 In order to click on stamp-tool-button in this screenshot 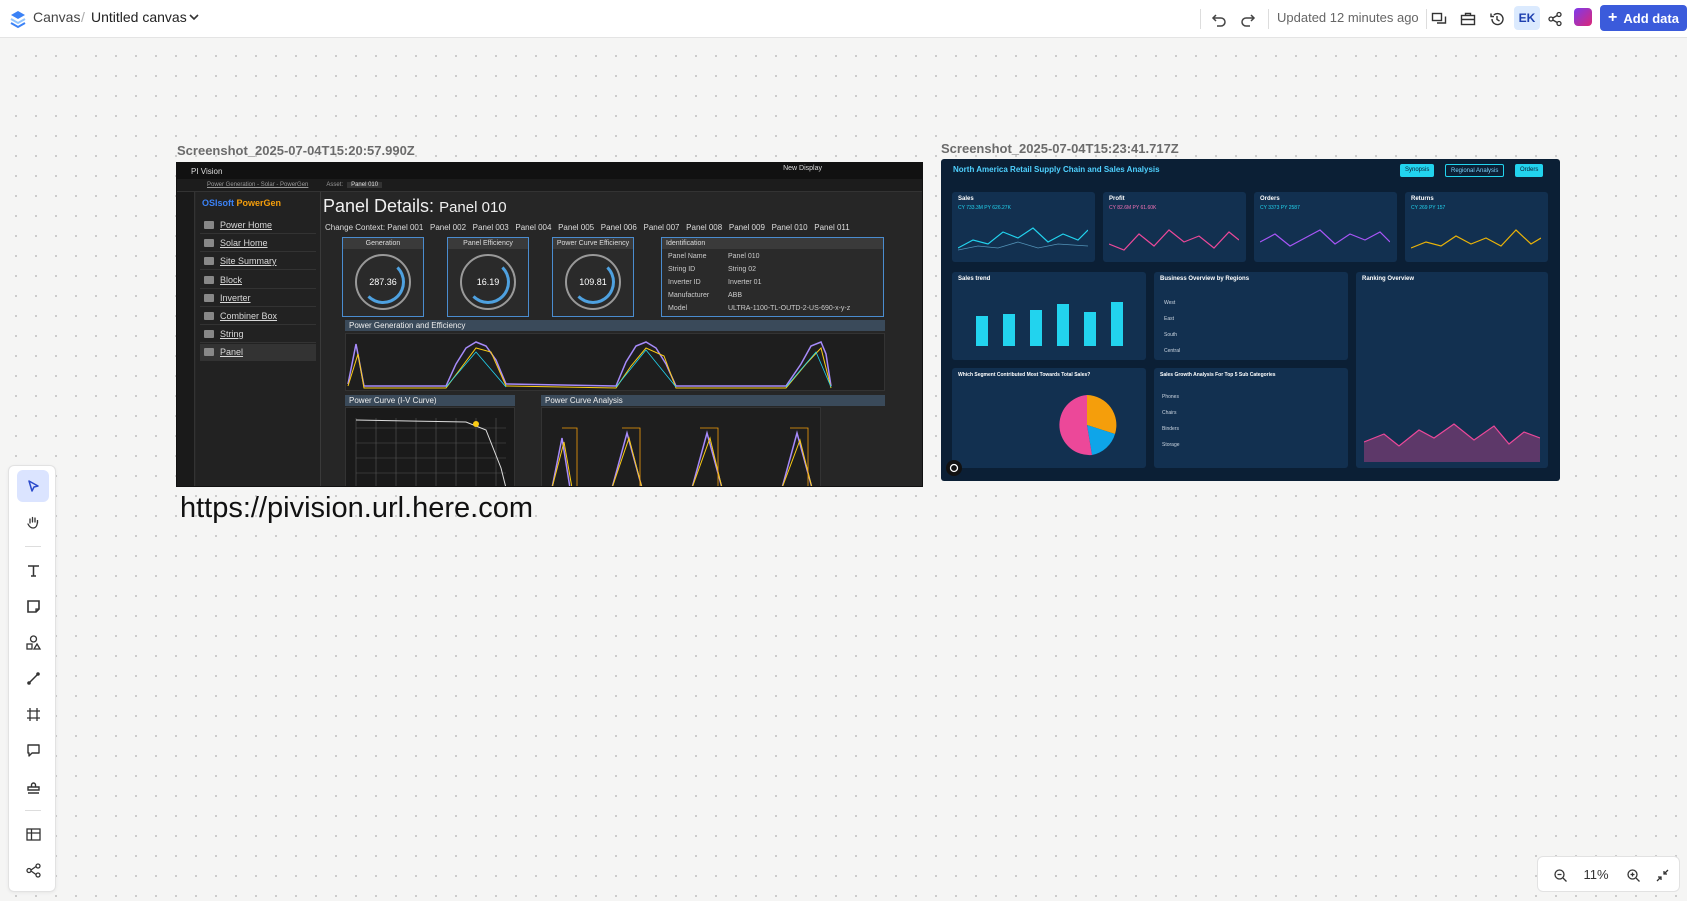, I will do `click(33, 786)`.